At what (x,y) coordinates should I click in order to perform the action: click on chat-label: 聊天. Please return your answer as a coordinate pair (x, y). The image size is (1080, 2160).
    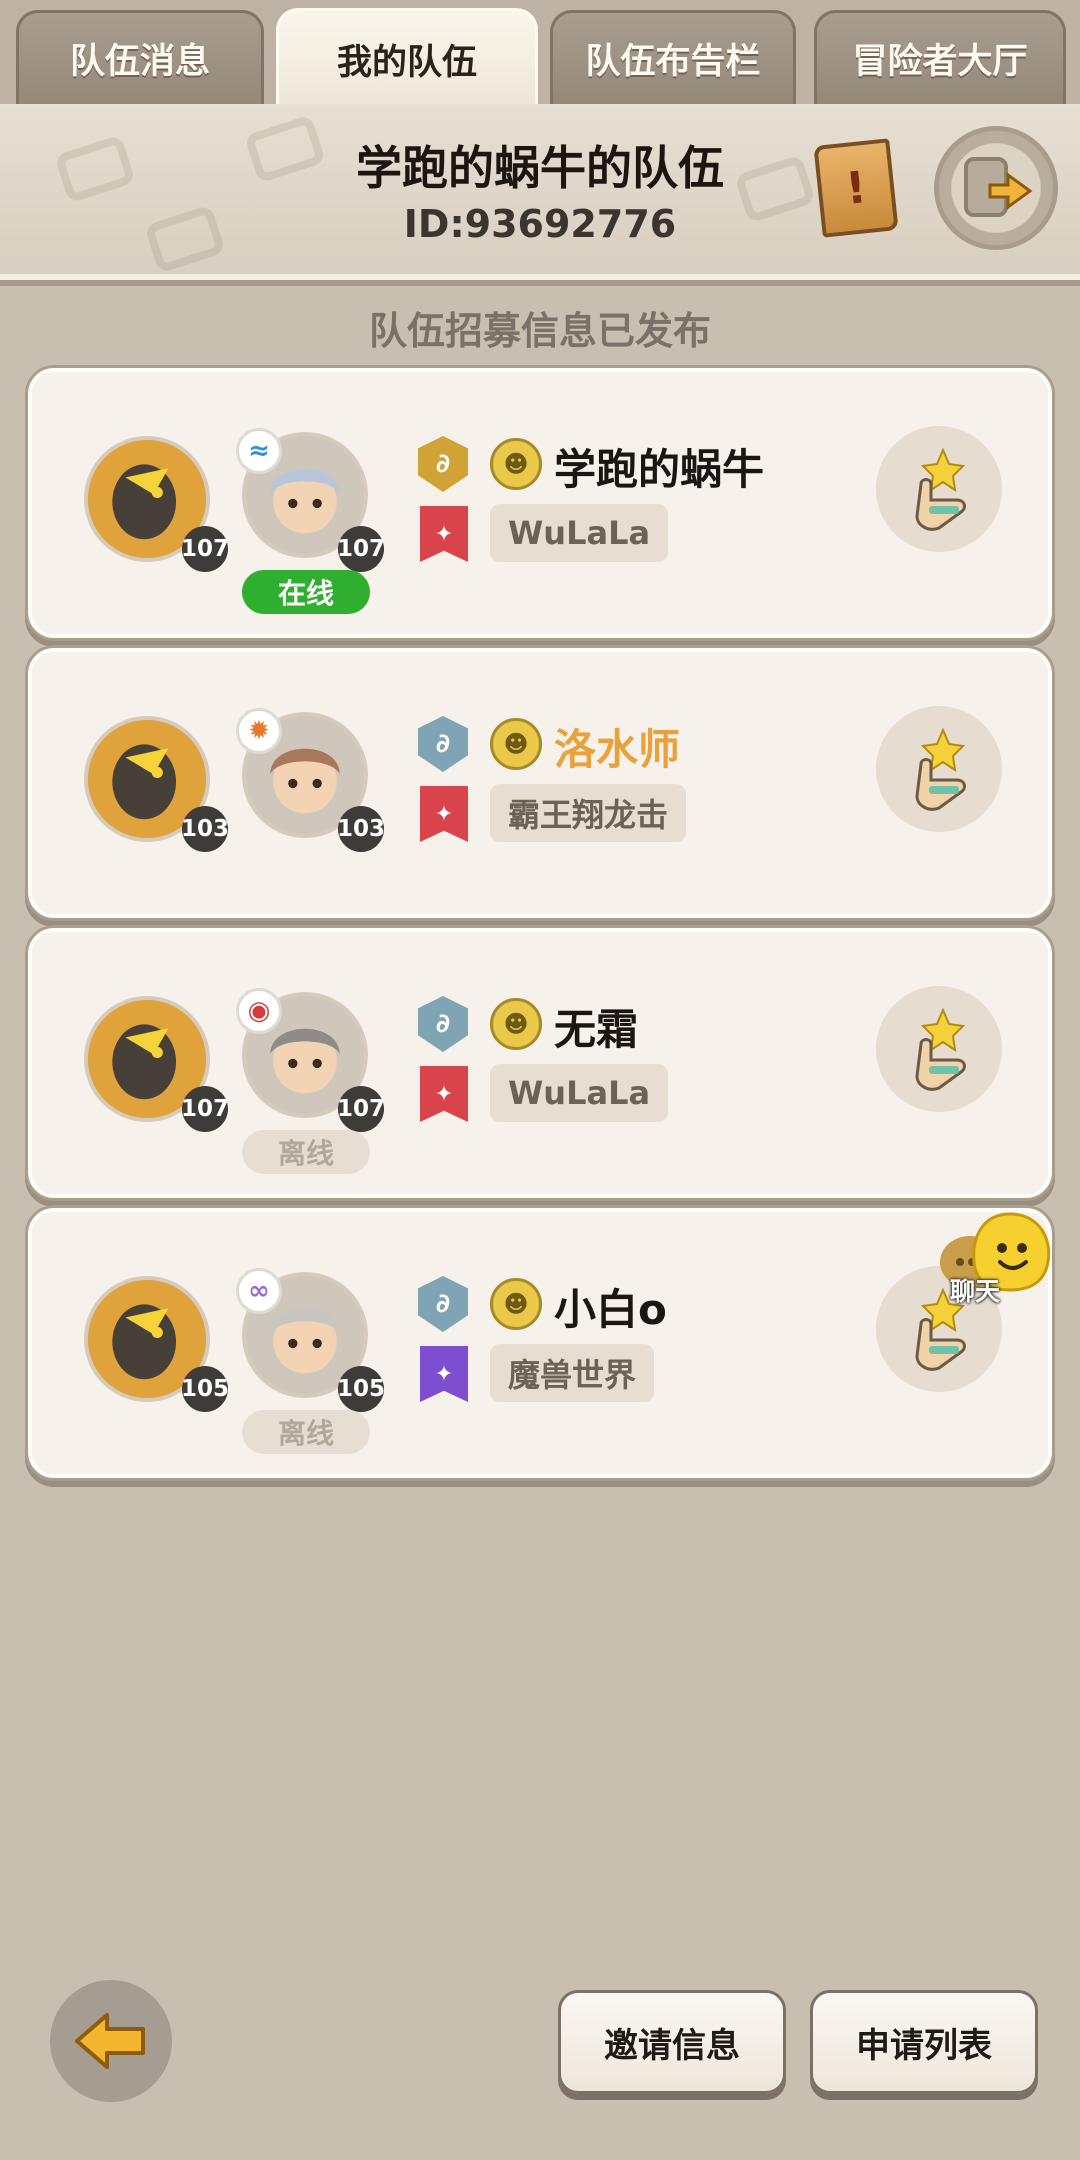
    Looking at the image, I should click on (975, 1290).